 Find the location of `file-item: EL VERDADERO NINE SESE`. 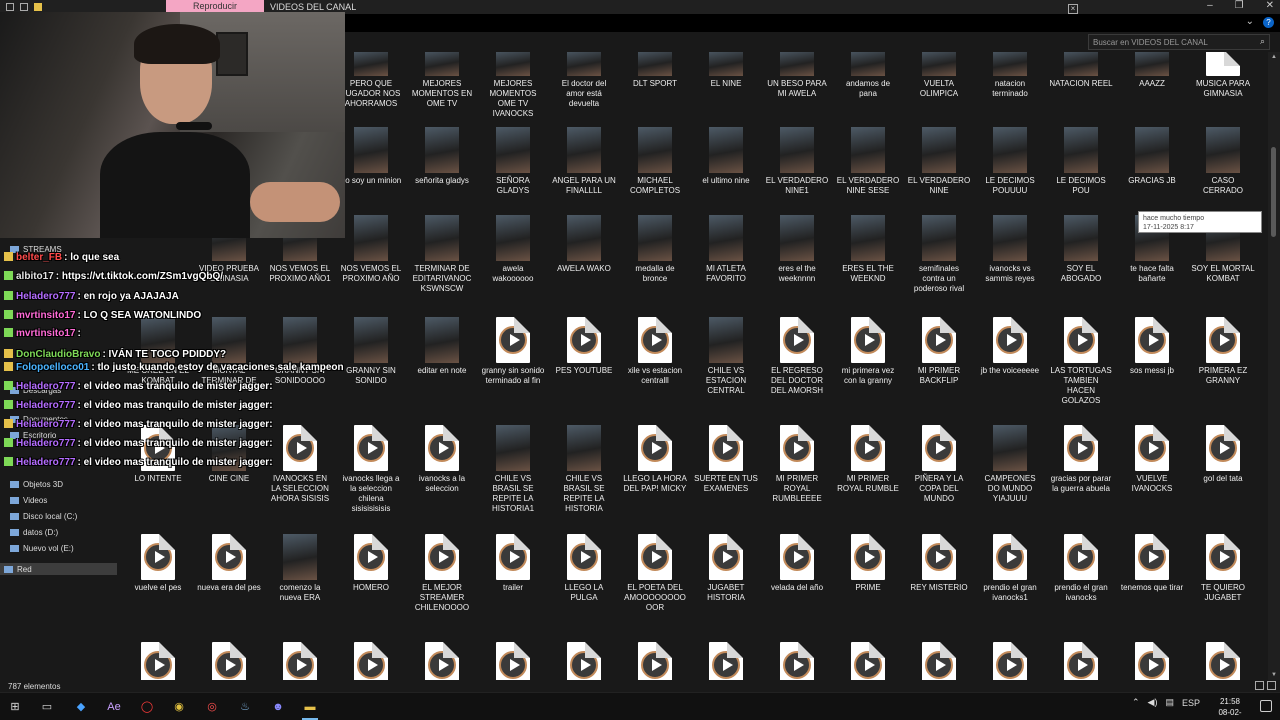

file-item: EL VERDADERO NINE SESE is located at coordinates (868, 161).